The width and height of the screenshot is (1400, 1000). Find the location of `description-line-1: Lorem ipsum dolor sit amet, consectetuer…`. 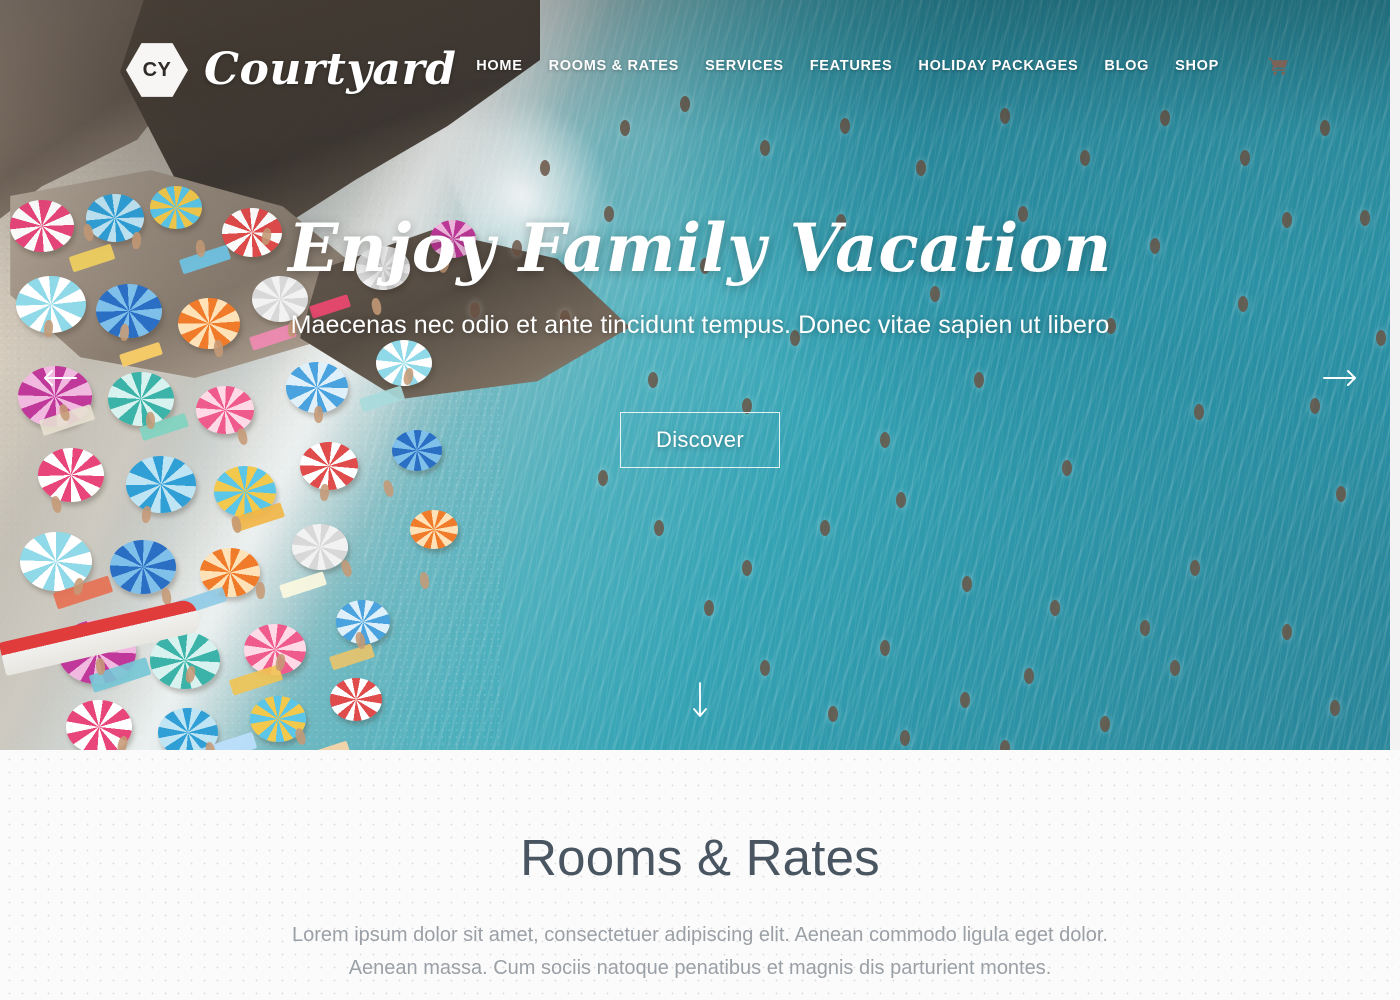

description-line-1: Lorem ipsum dolor sit amet, consectetuer… is located at coordinates (699, 935).